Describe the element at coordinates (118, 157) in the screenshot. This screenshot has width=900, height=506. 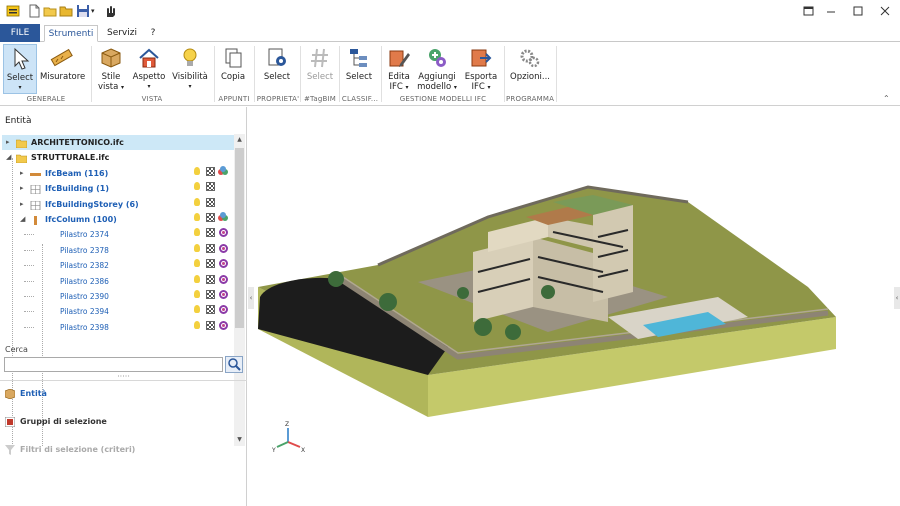
I see `tree-node: ◢ STRUTTURALE.ifc` at that location.